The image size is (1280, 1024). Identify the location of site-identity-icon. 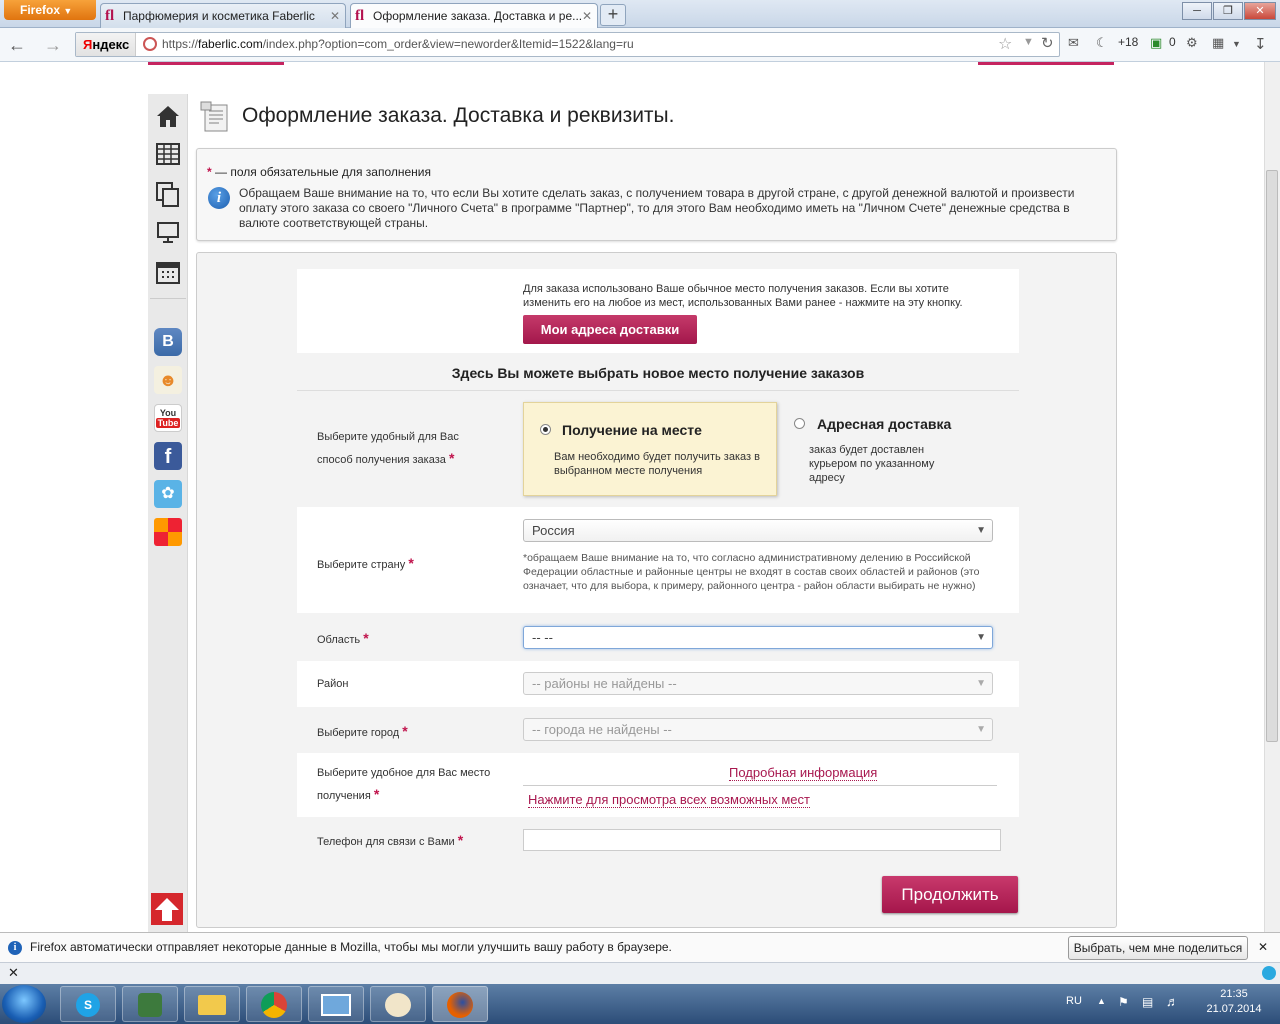
(150, 44).